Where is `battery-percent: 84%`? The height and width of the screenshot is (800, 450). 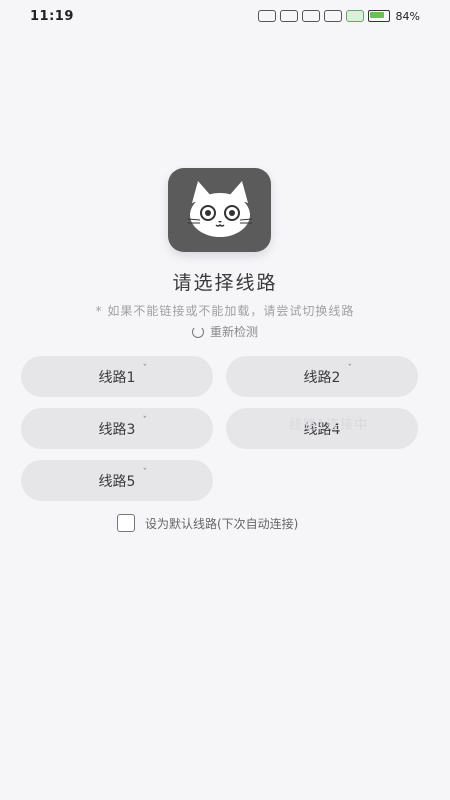 battery-percent: 84% is located at coordinates (407, 16).